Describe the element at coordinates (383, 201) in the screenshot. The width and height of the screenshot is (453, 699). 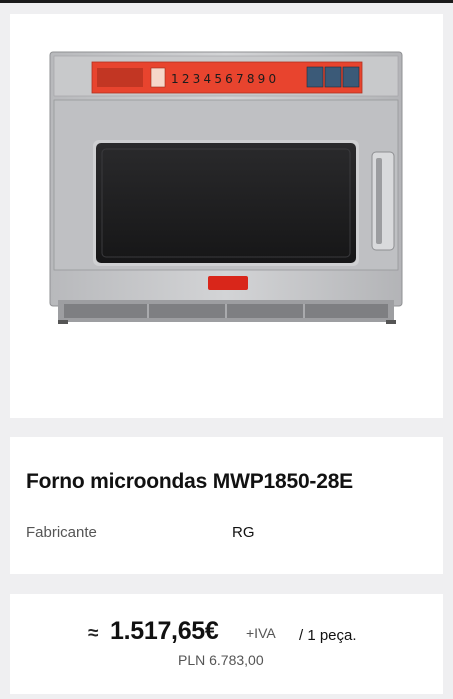
I see `door-handle` at that location.